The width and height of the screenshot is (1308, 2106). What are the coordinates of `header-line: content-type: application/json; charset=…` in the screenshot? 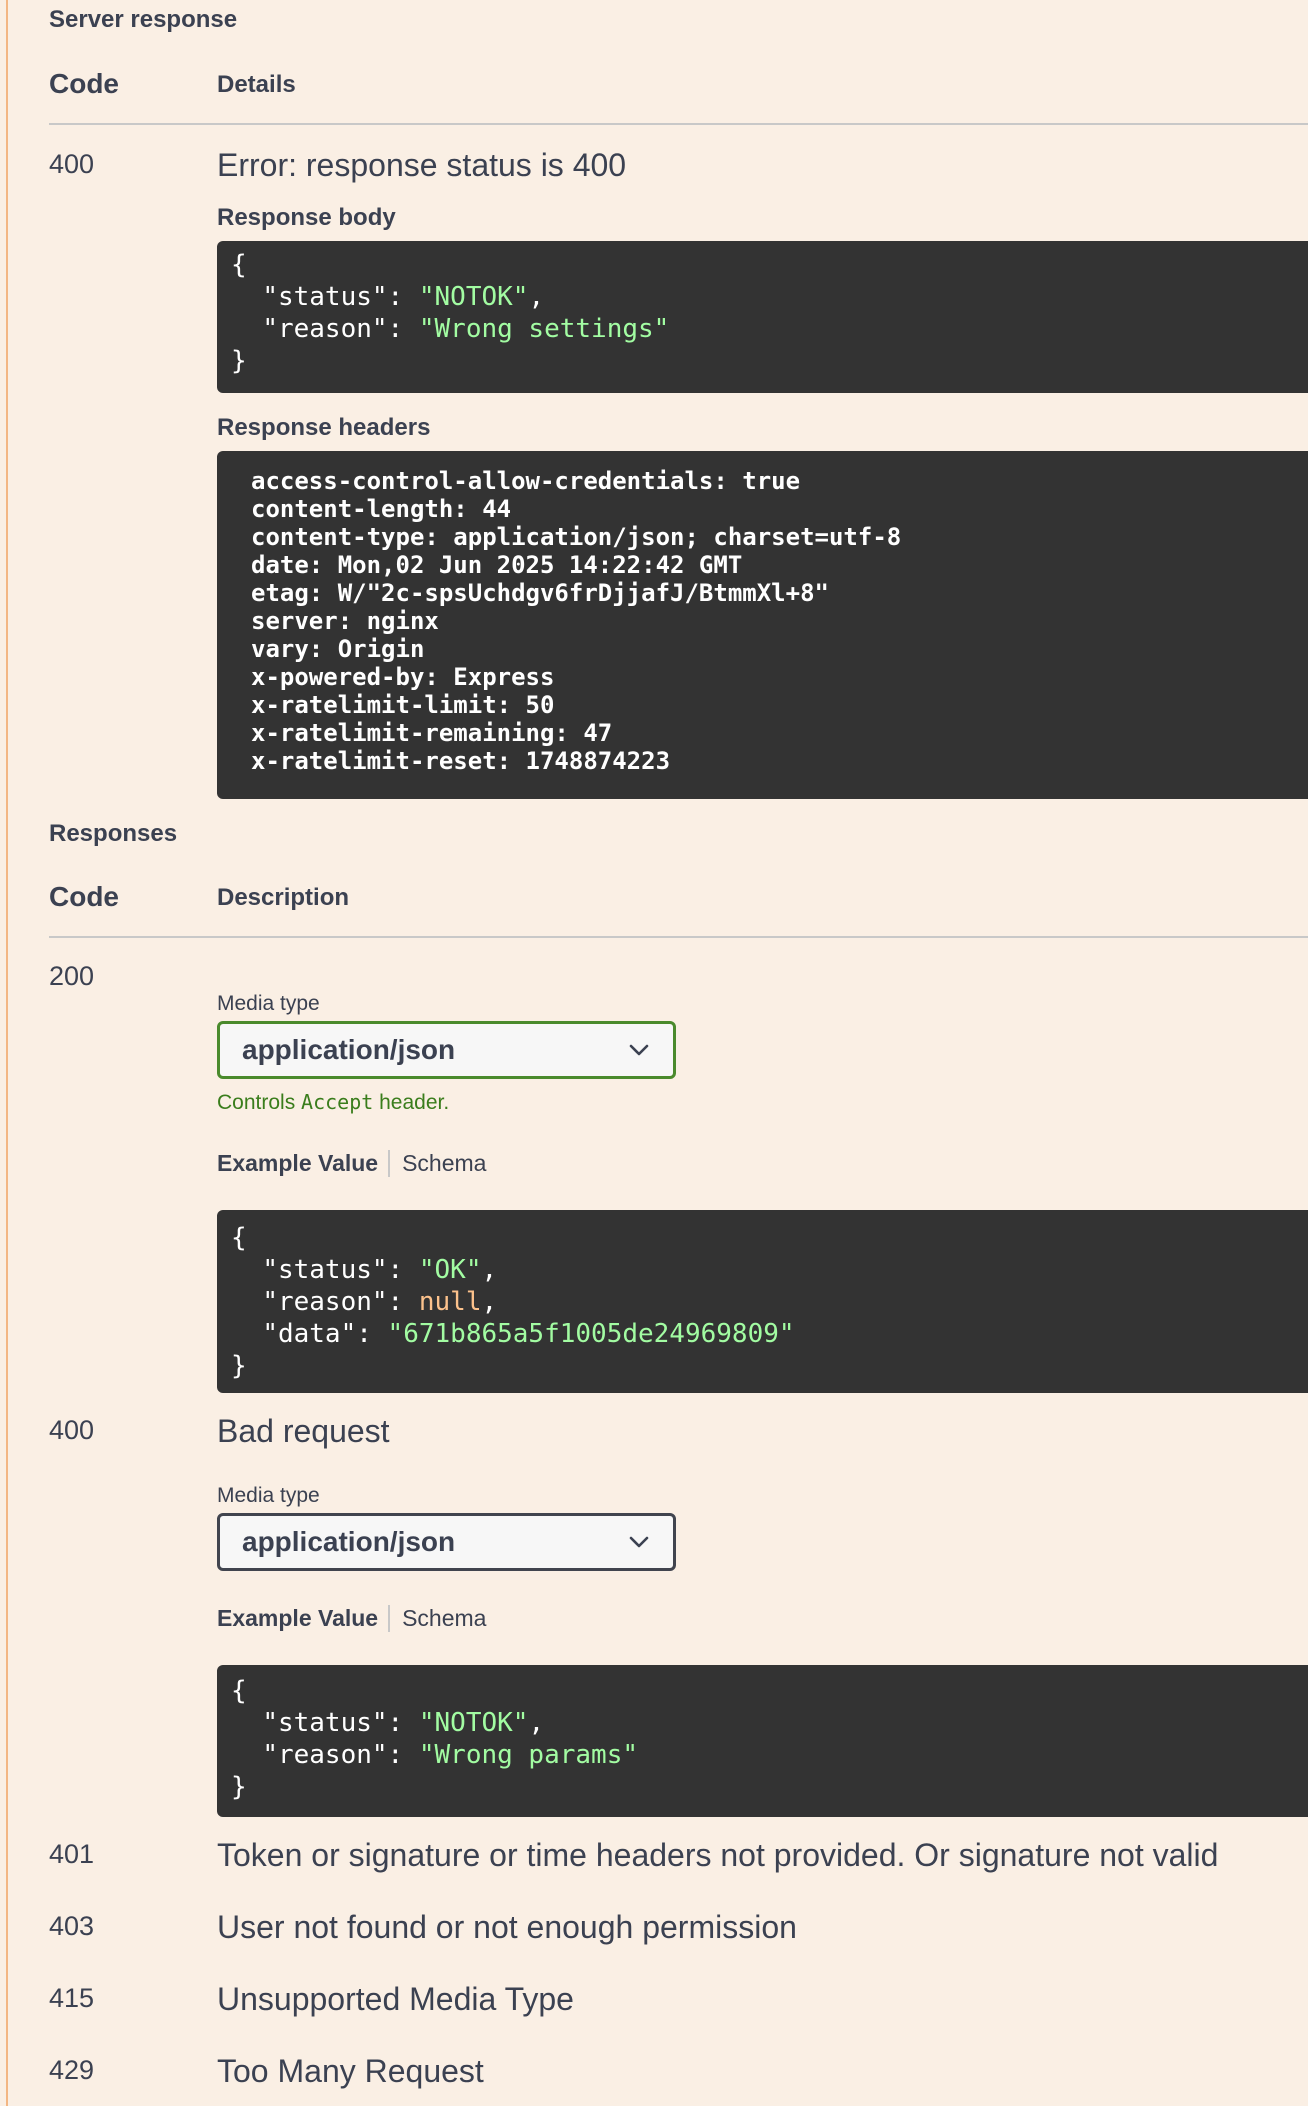 It's located at (576, 537).